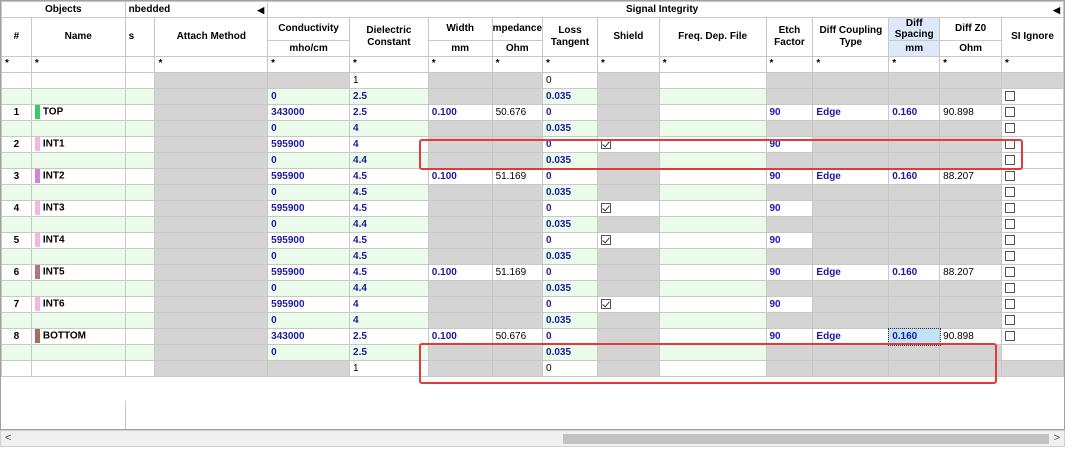  I want to click on impedance-cell: 50.676, so click(517, 336).